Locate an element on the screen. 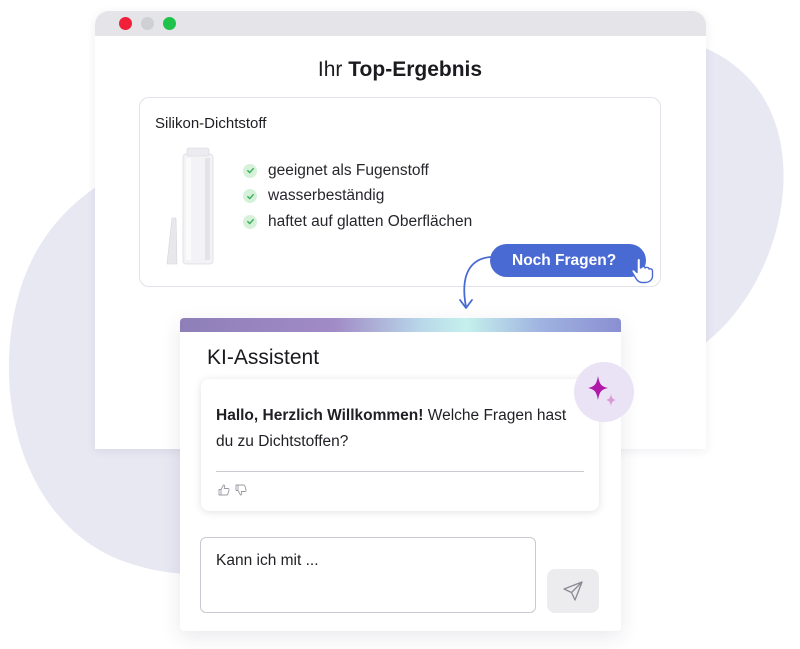 Image resolution: width=800 pixels, height=649 pixels. maximize-window-button is located at coordinates (169, 23).